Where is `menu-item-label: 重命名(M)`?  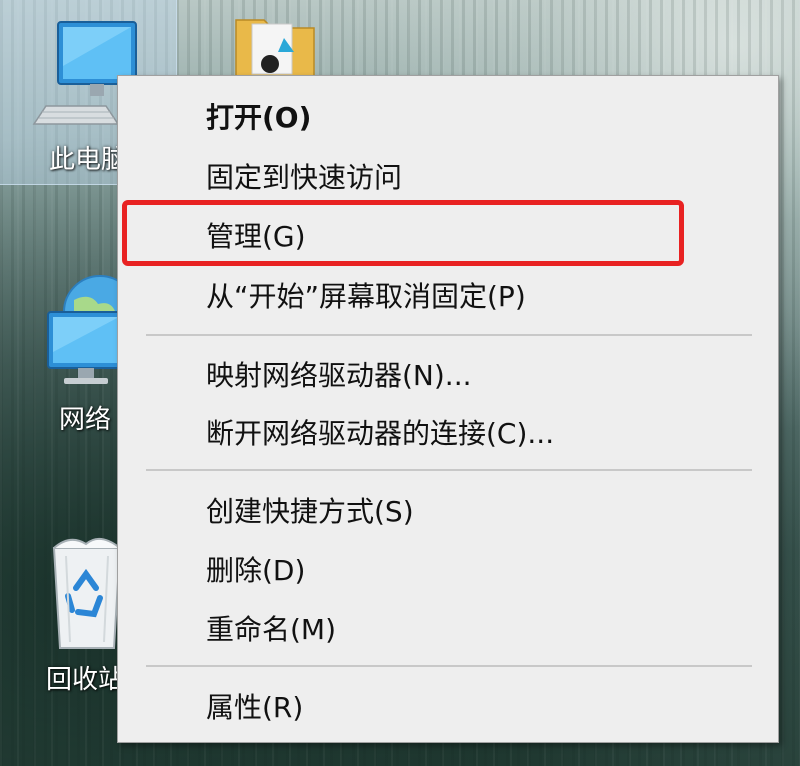 menu-item-label: 重命名(M) is located at coordinates (271, 629).